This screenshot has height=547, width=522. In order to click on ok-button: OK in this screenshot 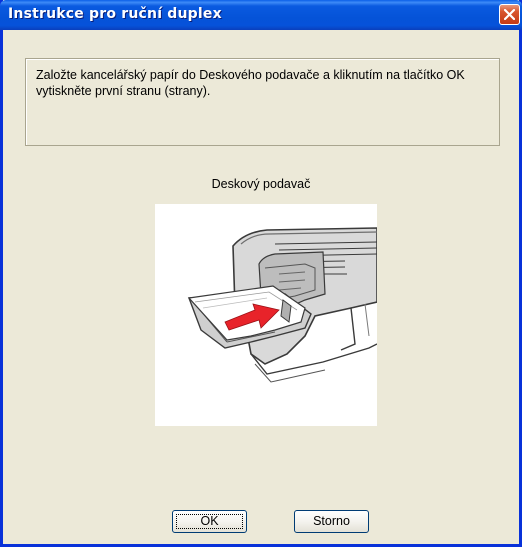, I will do `click(209, 521)`.